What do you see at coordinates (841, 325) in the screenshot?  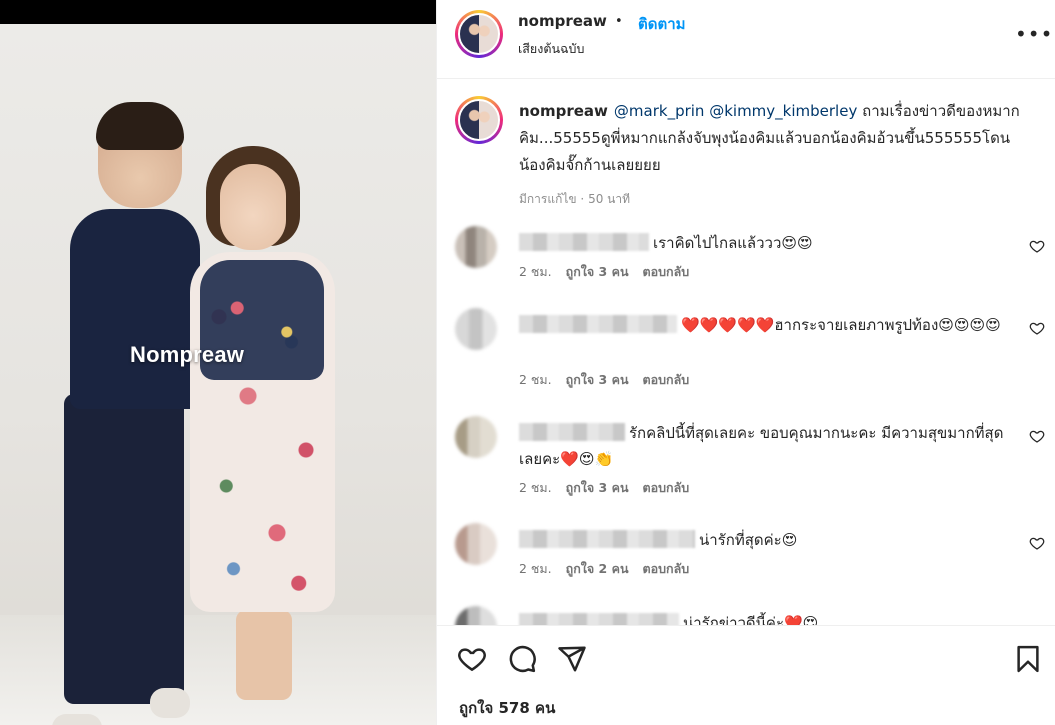 I see `comment-text: ❤️❤️❤️❤️❤️ฮากระจายเลยภาพรูปท้อง😍😍😍😍` at bounding box center [841, 325].